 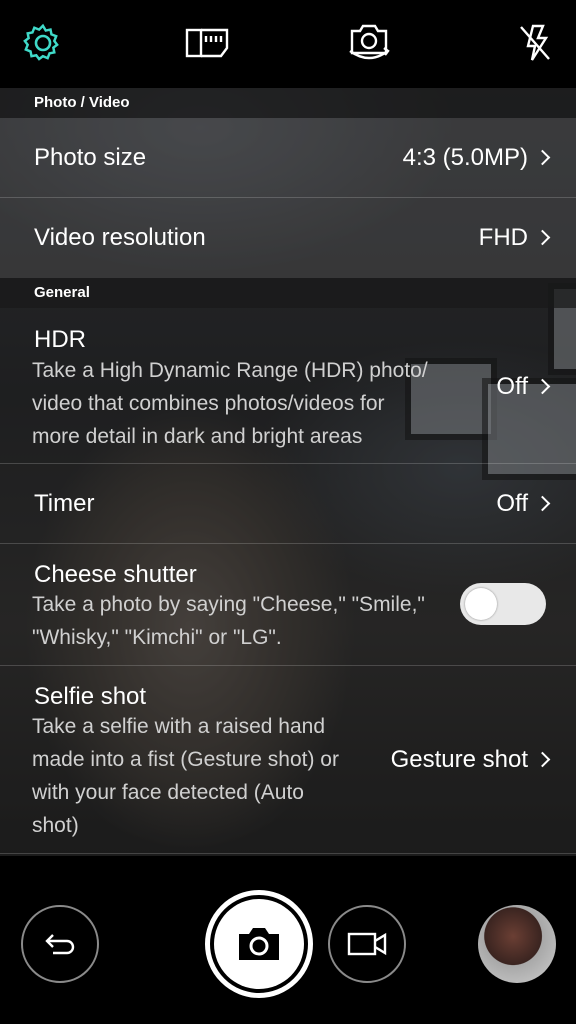 What do you see at coordinates (503, 237) in the screenshot?
I see `setting-value: FHD` at bounding box center [503, 237].